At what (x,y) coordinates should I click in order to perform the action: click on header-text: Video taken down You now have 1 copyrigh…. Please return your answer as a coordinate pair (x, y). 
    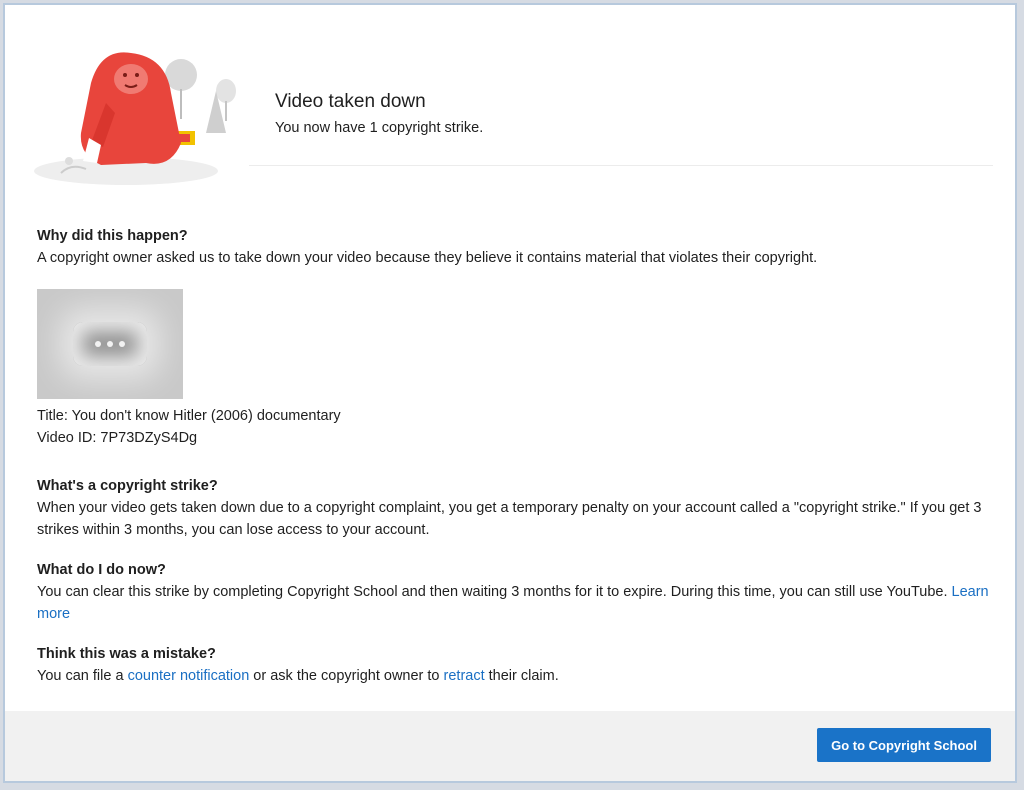
    Looking at the image, I should click on (379, 113).